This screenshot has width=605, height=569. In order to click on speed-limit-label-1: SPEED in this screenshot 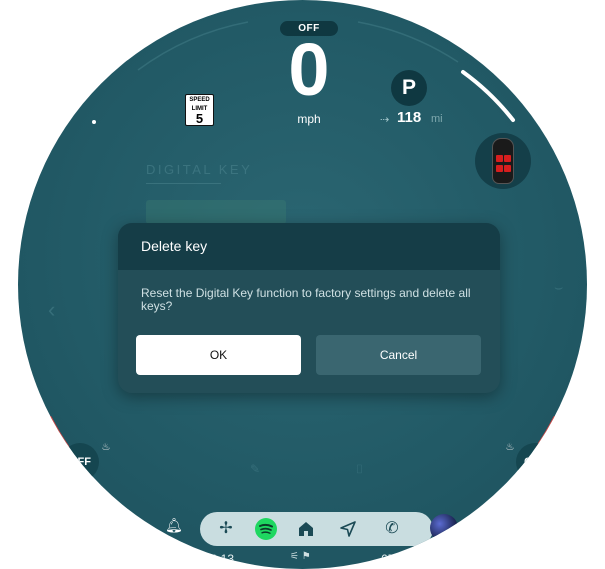, I will do `click(199, 100)`.